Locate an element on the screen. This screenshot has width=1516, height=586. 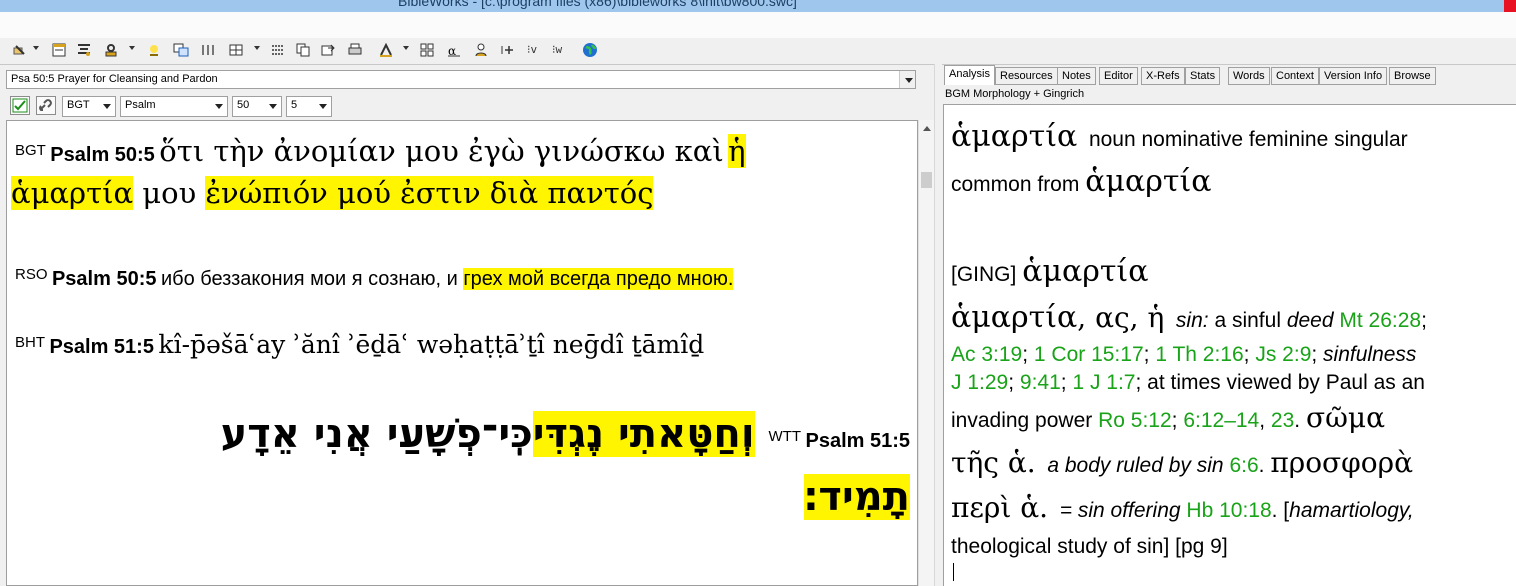
check-button is located at coordinates (20, 105).